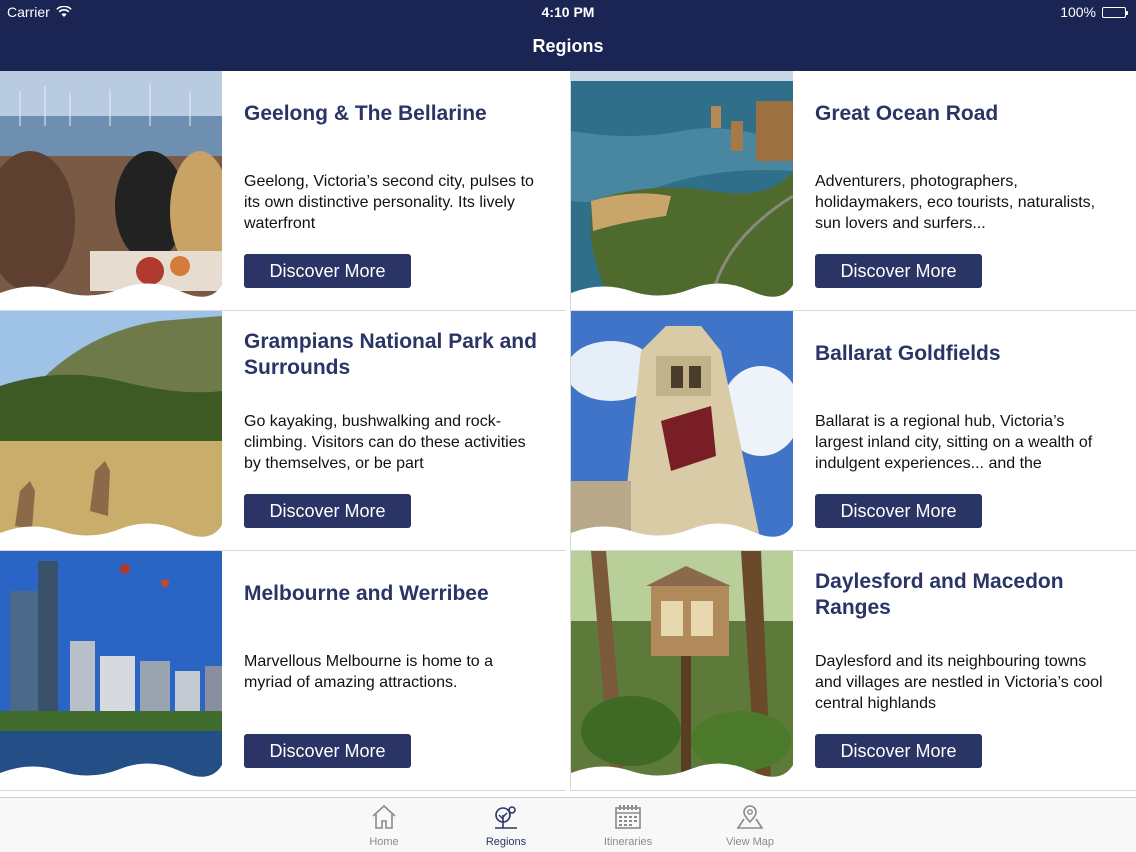 The width and height of the screenshot is (1136, 852). I want to click on region-title: Grampians National Park and Surrounds, so click(390, 354).